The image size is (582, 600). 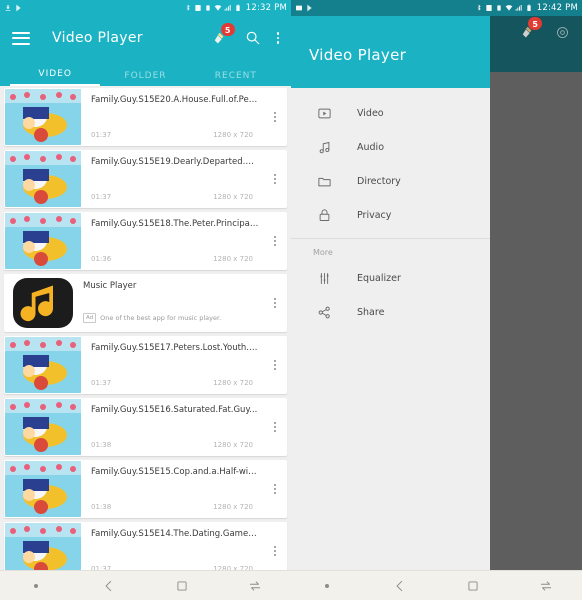 What do you see at coordinates (370, 113) in the screenshot?
I see `drawer-item-label: Video` at bounding box center [370, 113].